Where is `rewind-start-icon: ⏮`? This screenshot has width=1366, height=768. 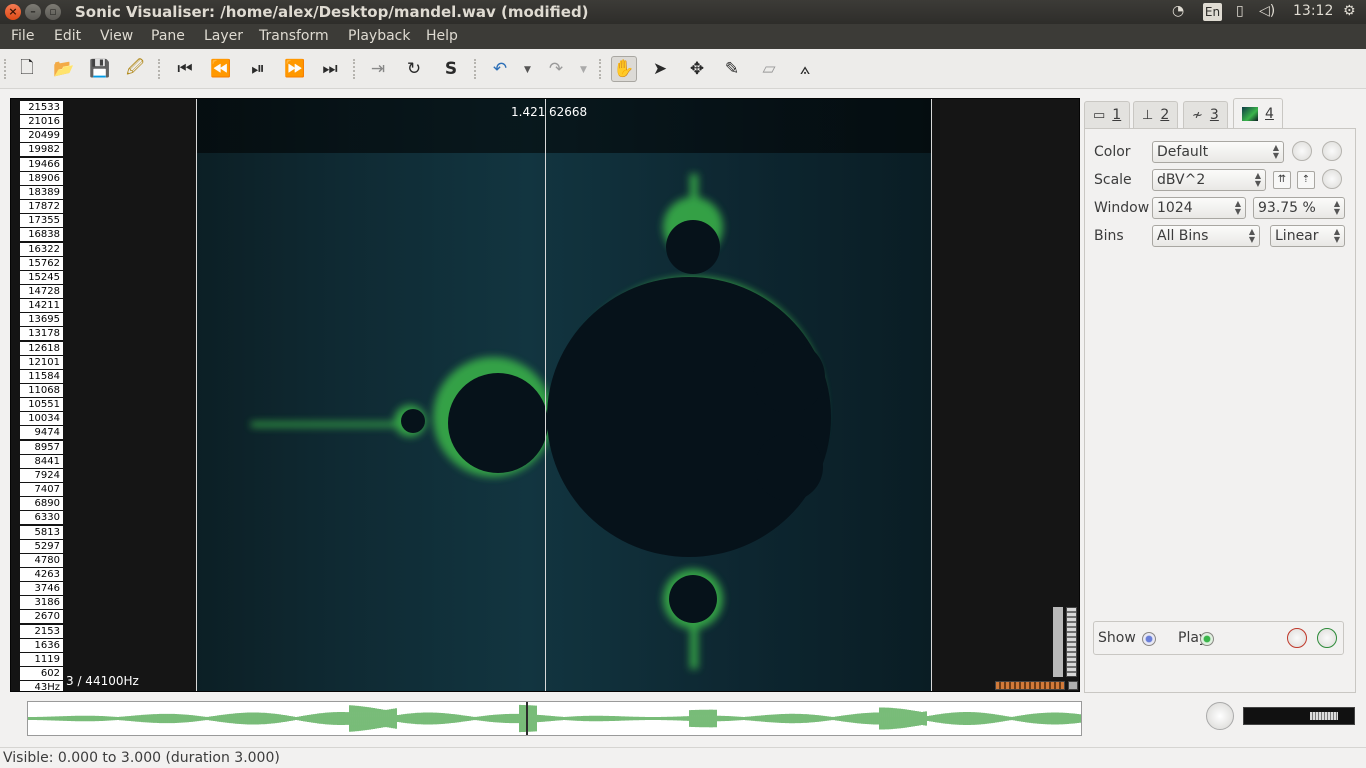 rewind-start-icon: ⏮ is located at coordinates (185, 69).